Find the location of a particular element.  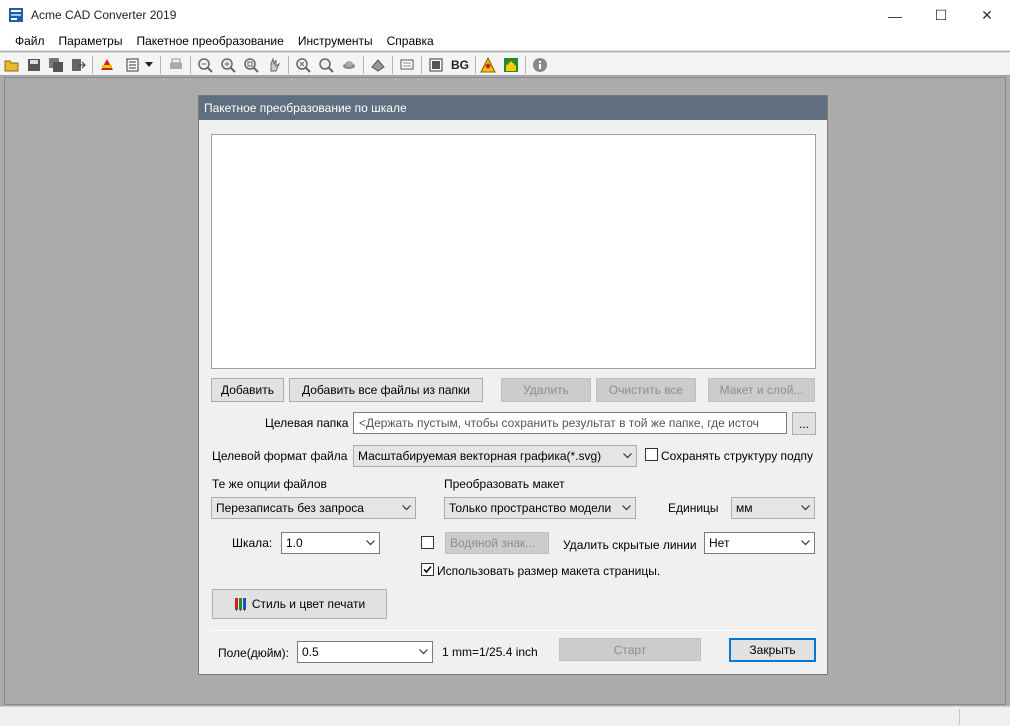

target-format-select: Масштабируемая векторная графика(*.svg) is located at coordinates (495, 456).